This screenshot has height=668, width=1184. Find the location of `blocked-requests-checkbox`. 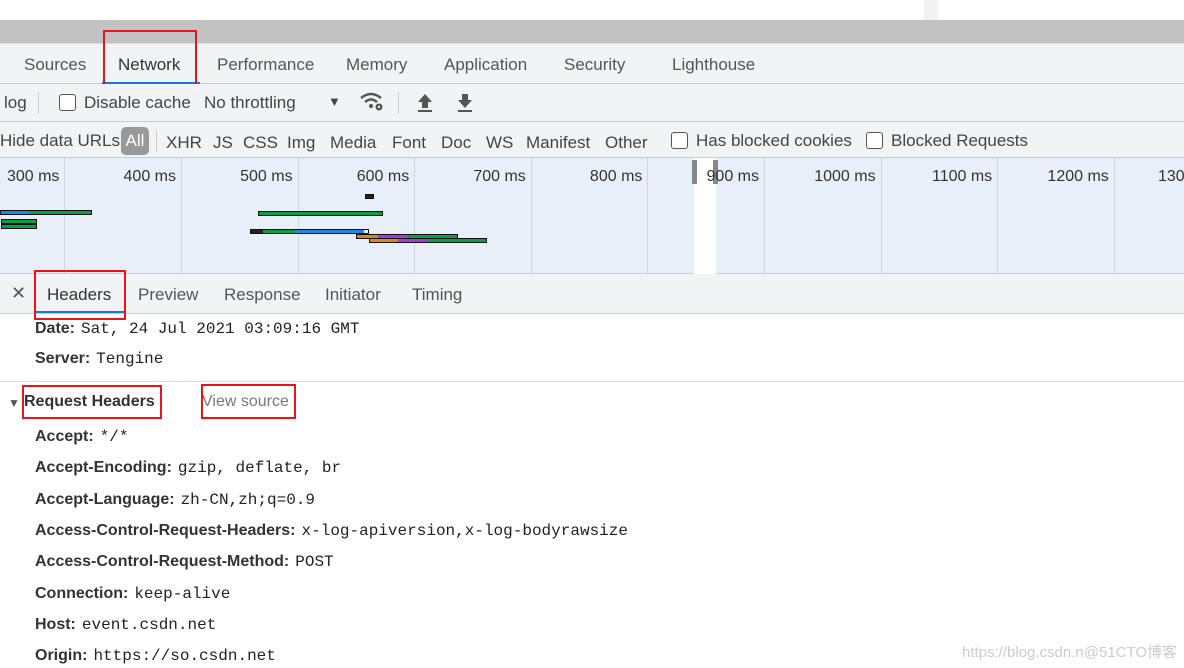

blocked-requests-checkbox is located at coordinates (874, 140).